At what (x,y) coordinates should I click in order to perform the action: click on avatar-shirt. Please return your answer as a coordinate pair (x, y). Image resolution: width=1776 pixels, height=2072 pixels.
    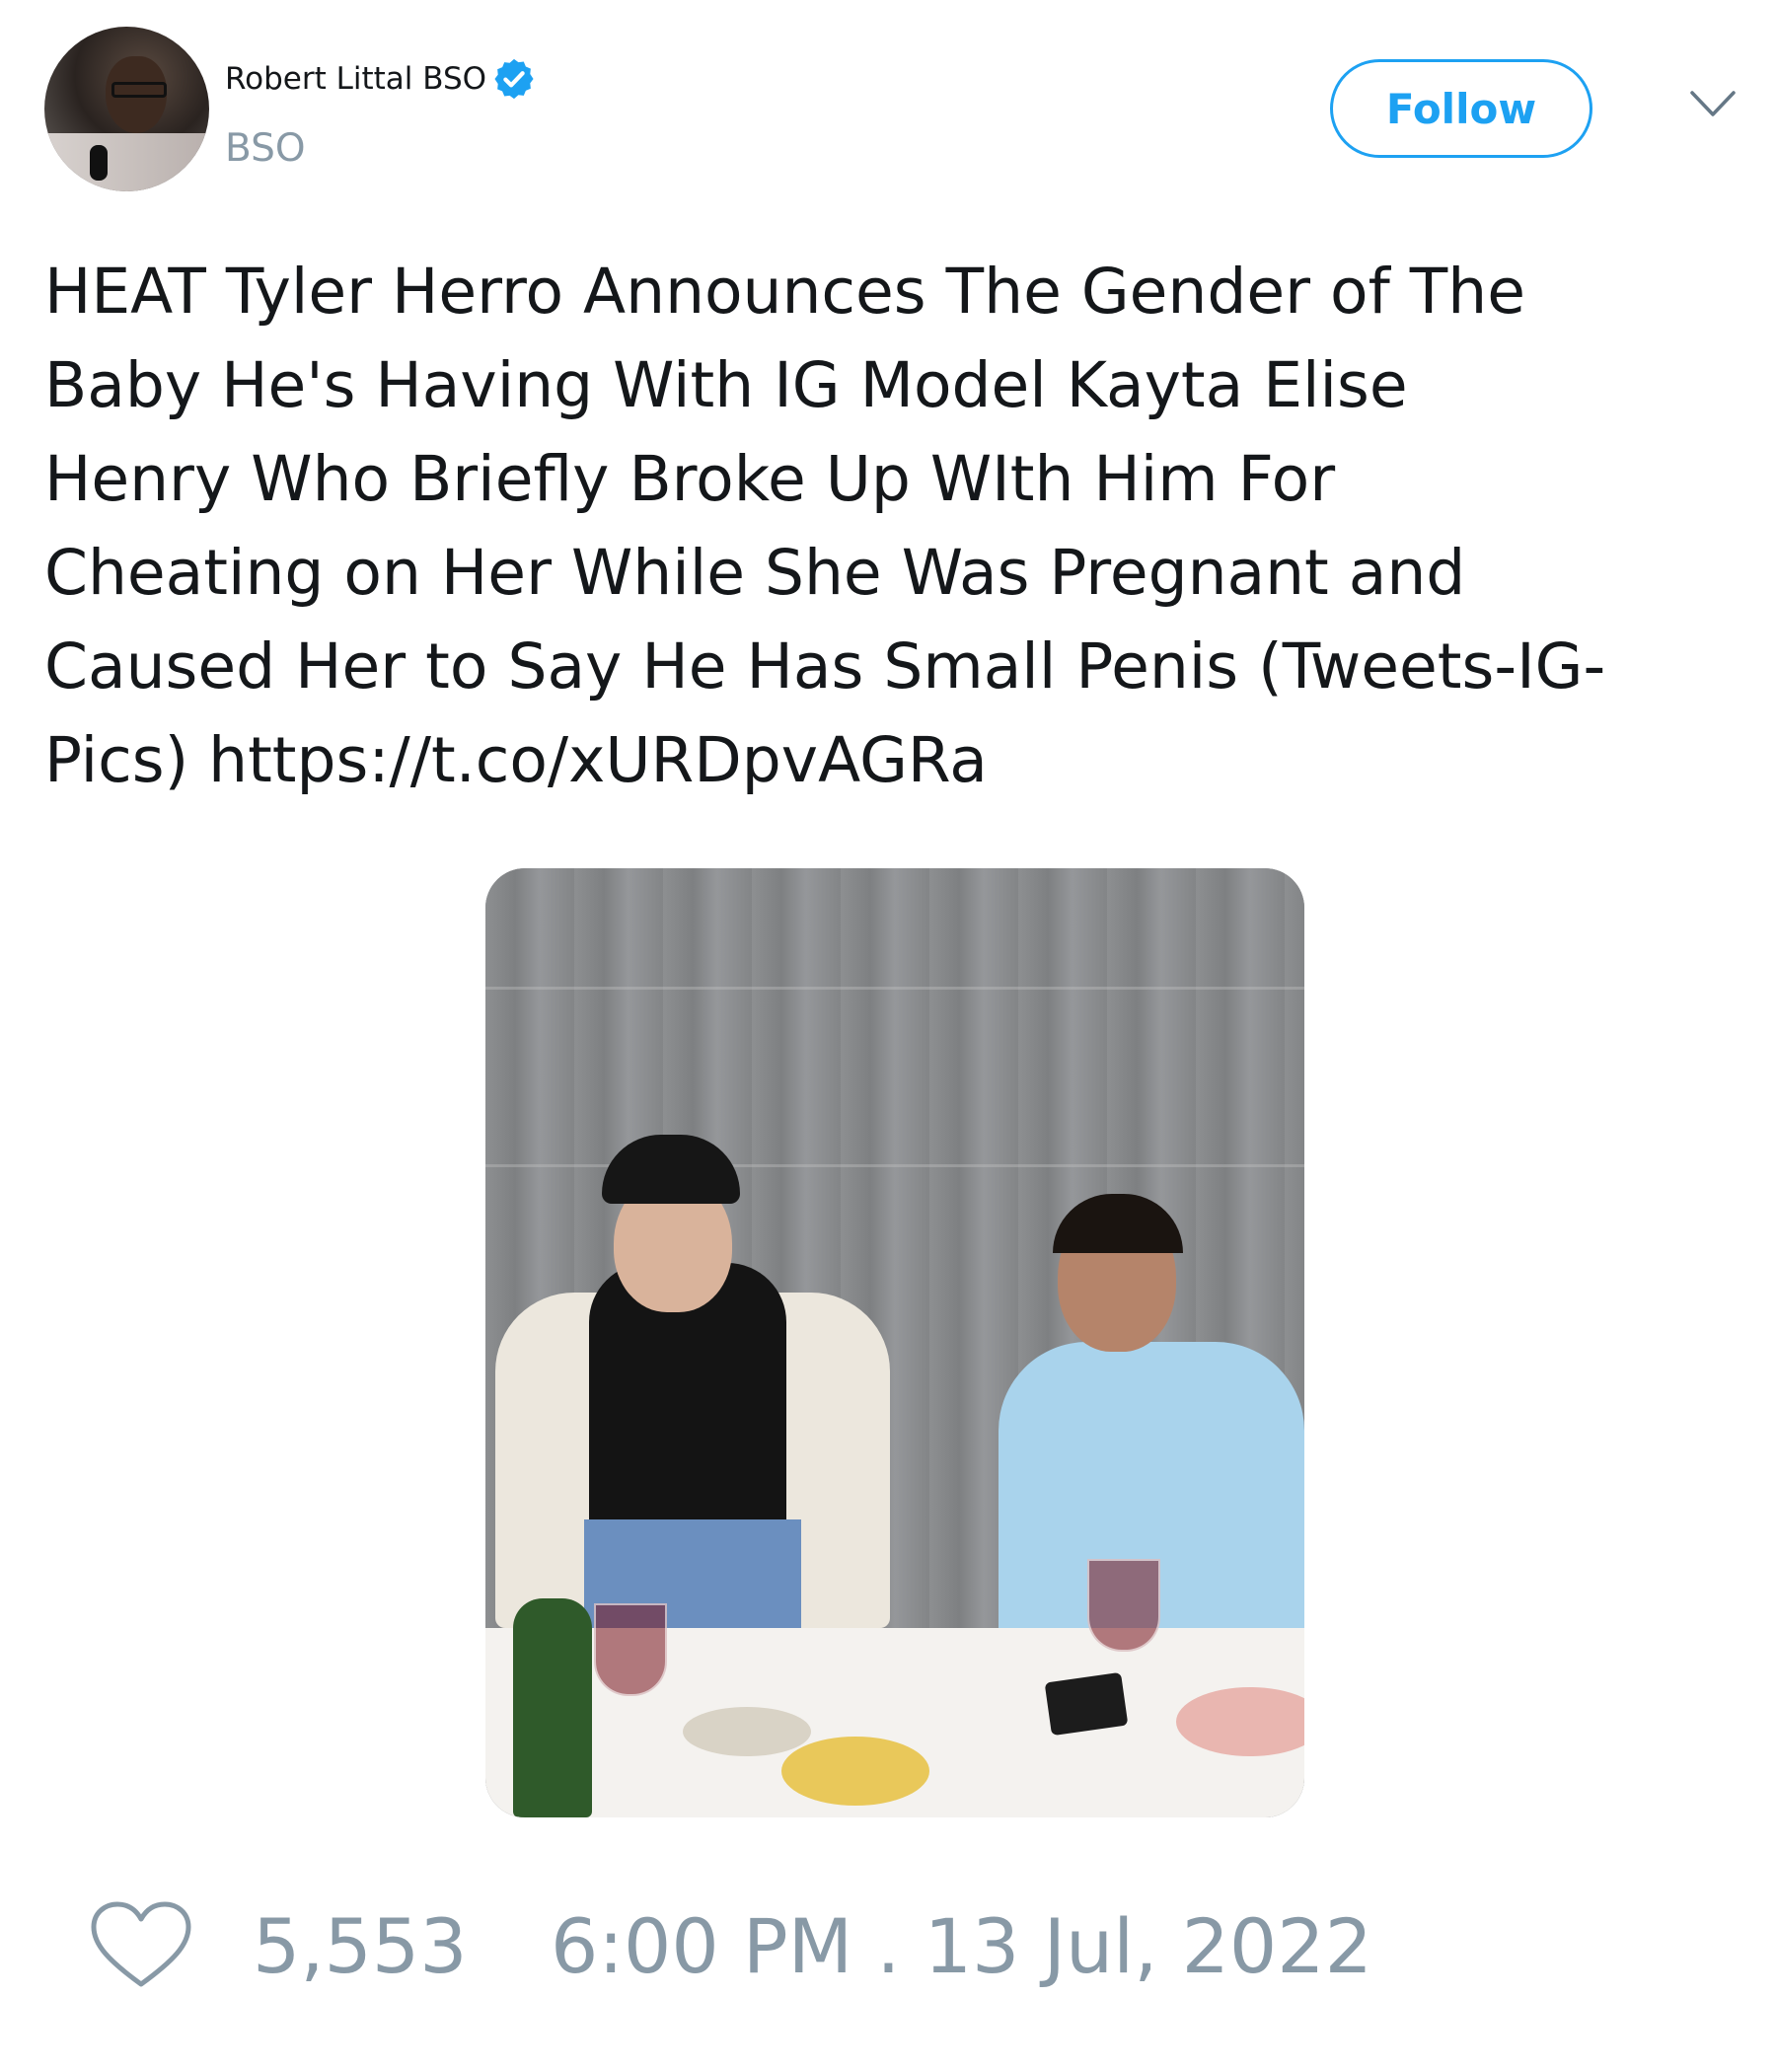
    Looking at the image, I should click on (127, 162).